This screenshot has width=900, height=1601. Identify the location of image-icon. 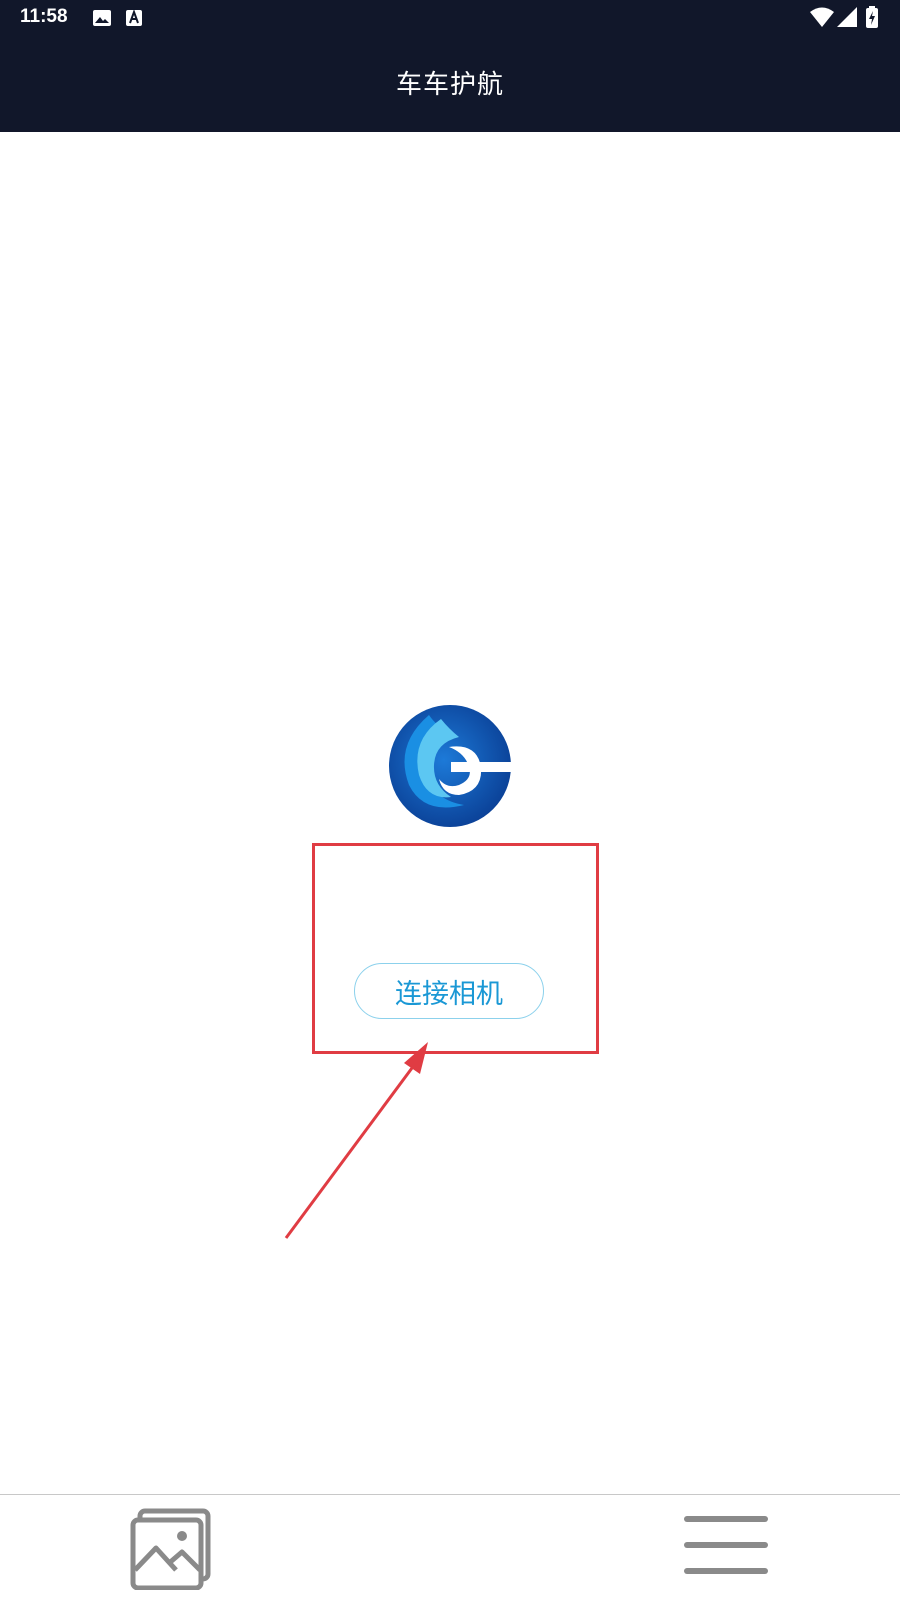
(102, 20).